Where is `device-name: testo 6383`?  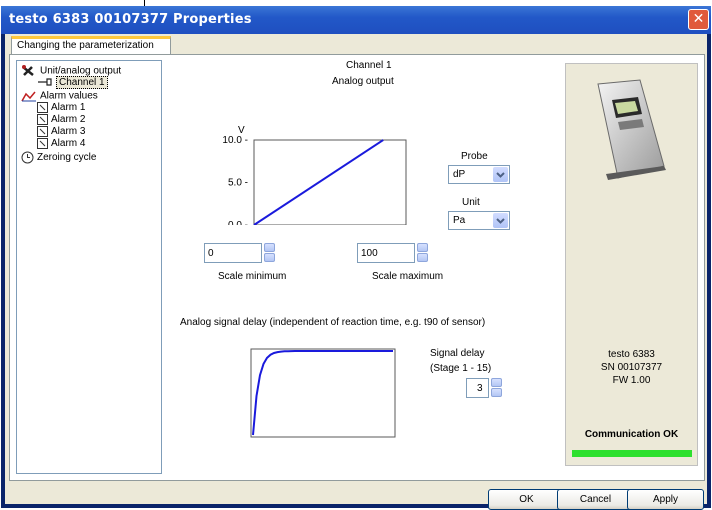
device-name: testo 6383 is located at coordinates (631, 354).